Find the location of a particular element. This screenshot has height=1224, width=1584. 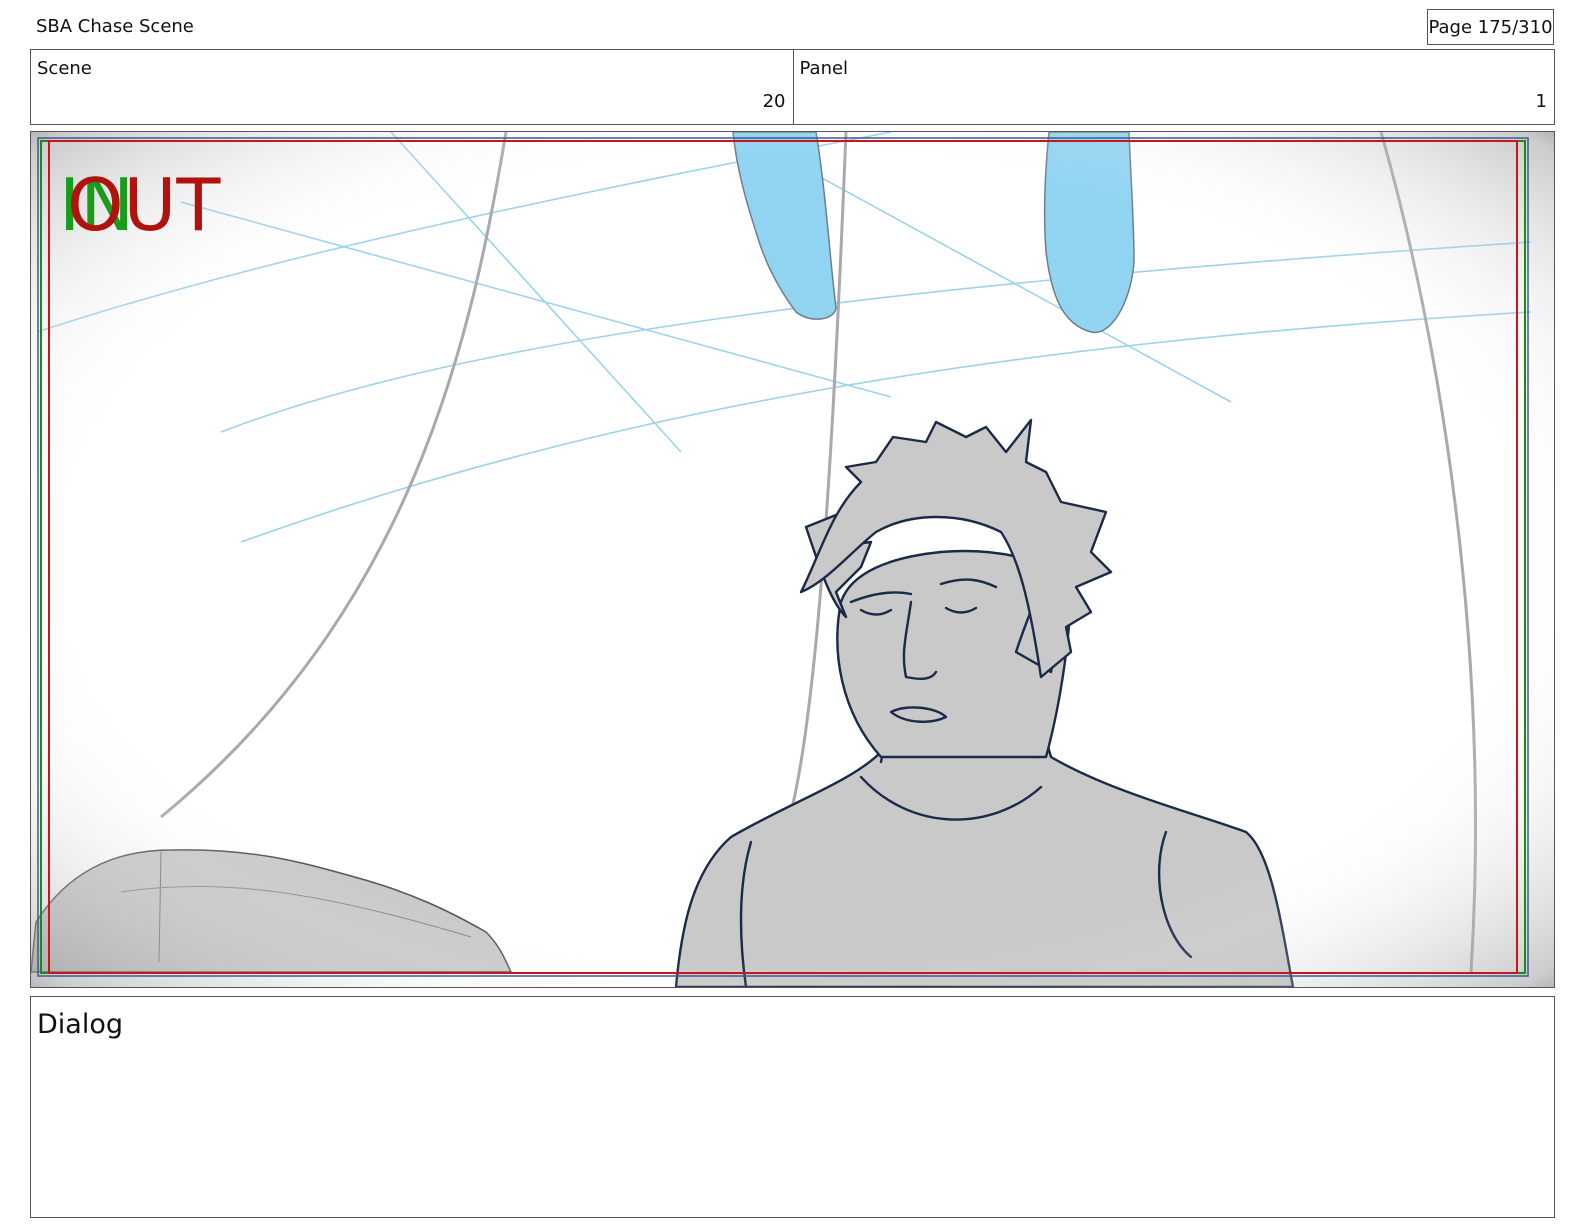

scene-label: Scene is located at coordinates (64, 68).